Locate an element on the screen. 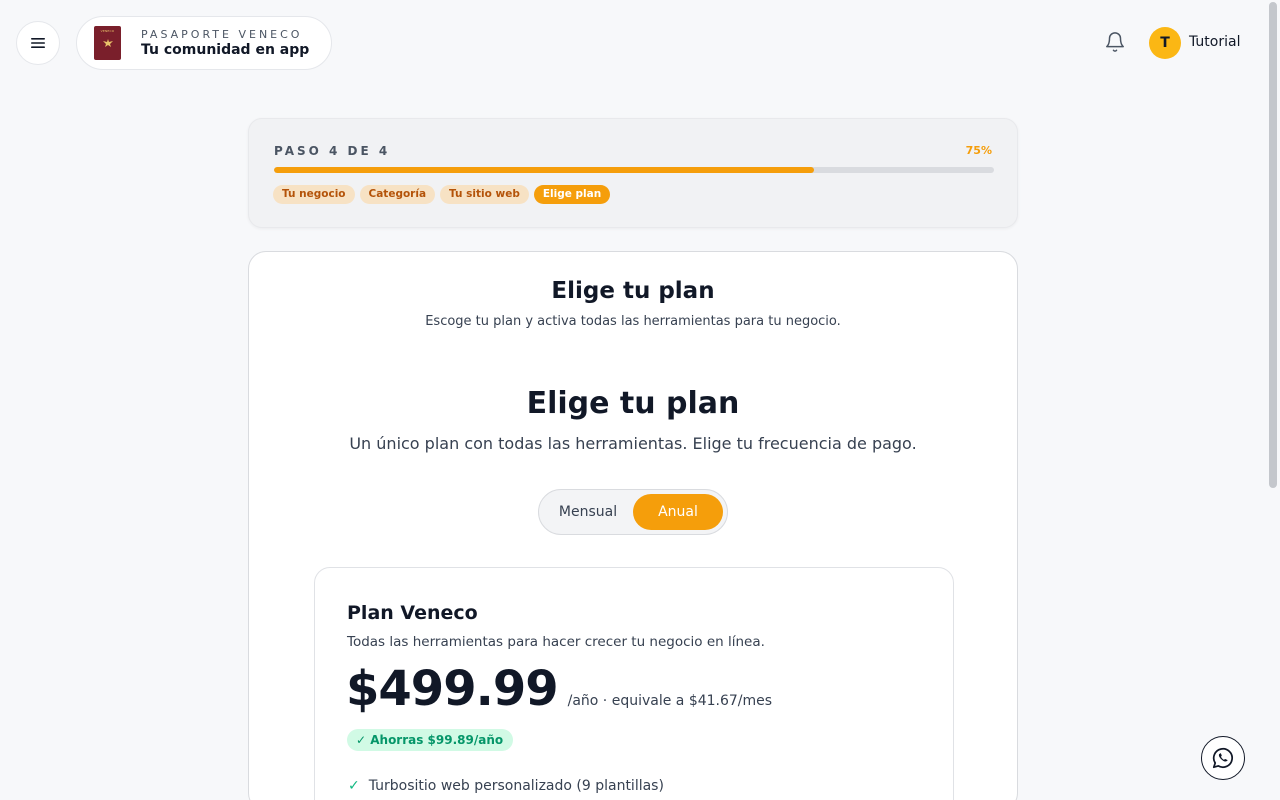 This screenshot has width=1280, height=800. brand-title: Tu comunidad en app is located at coordinates (225, 49).